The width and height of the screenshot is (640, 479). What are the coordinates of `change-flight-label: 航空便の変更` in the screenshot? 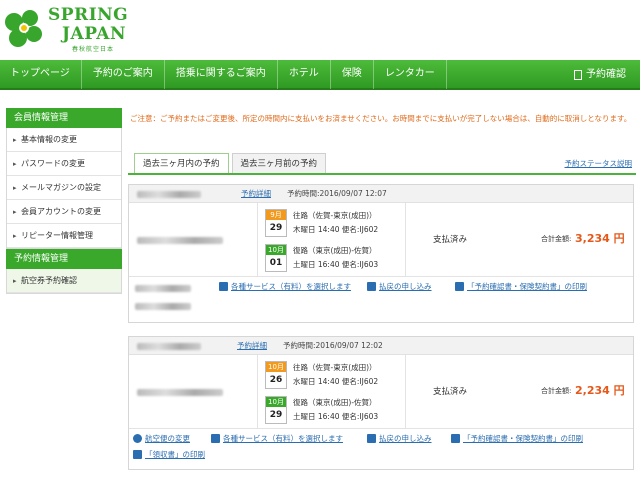 It's located at (167, 438).